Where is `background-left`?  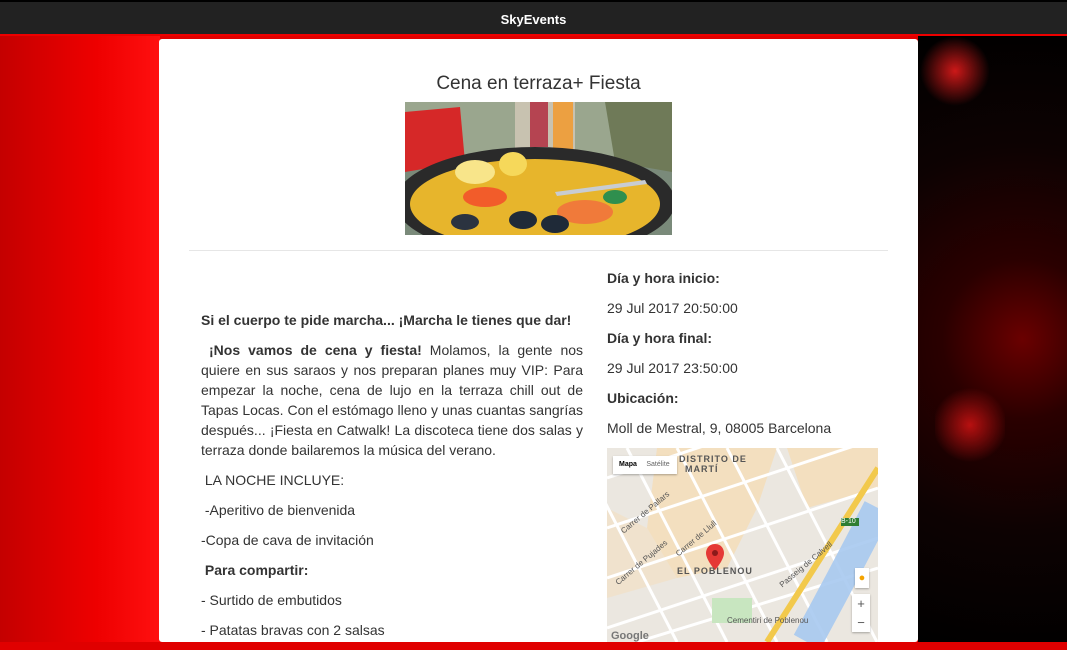
background-left is located at coordinates (80, 339).